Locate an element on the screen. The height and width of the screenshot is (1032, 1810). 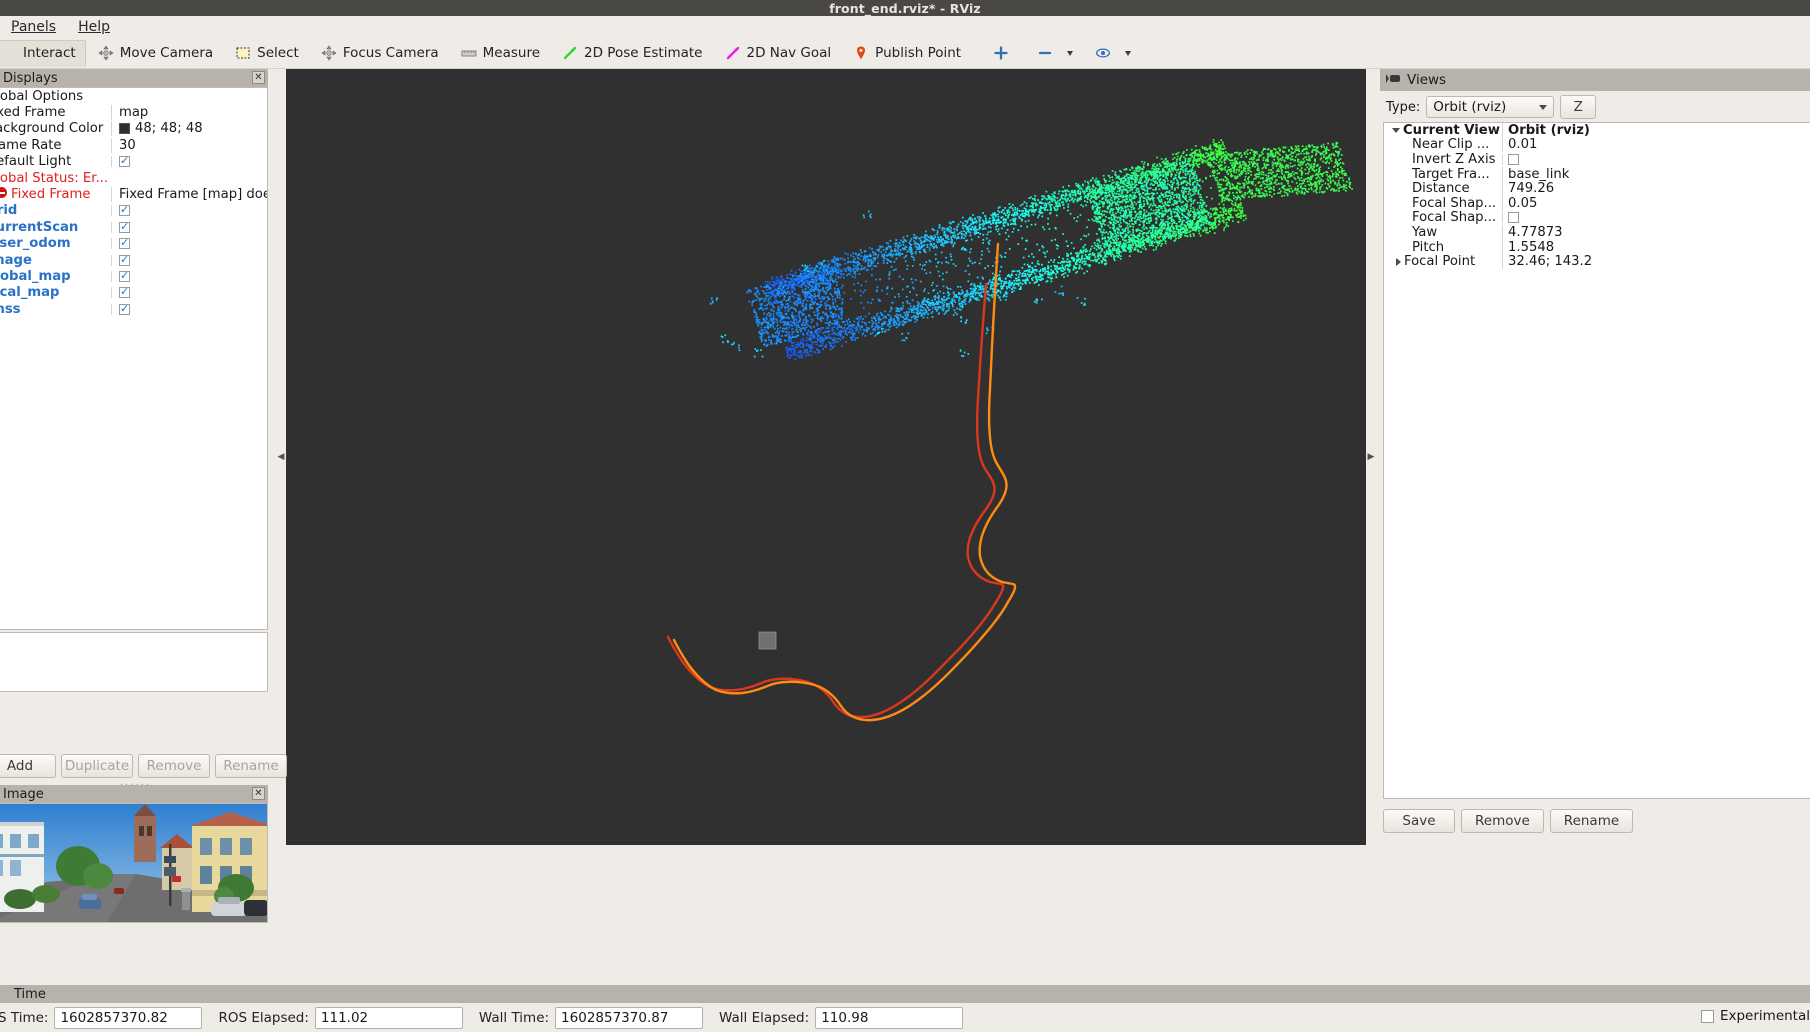
view-type-combobox: Orbit (rviz) is located at coordinates (1490, 107).